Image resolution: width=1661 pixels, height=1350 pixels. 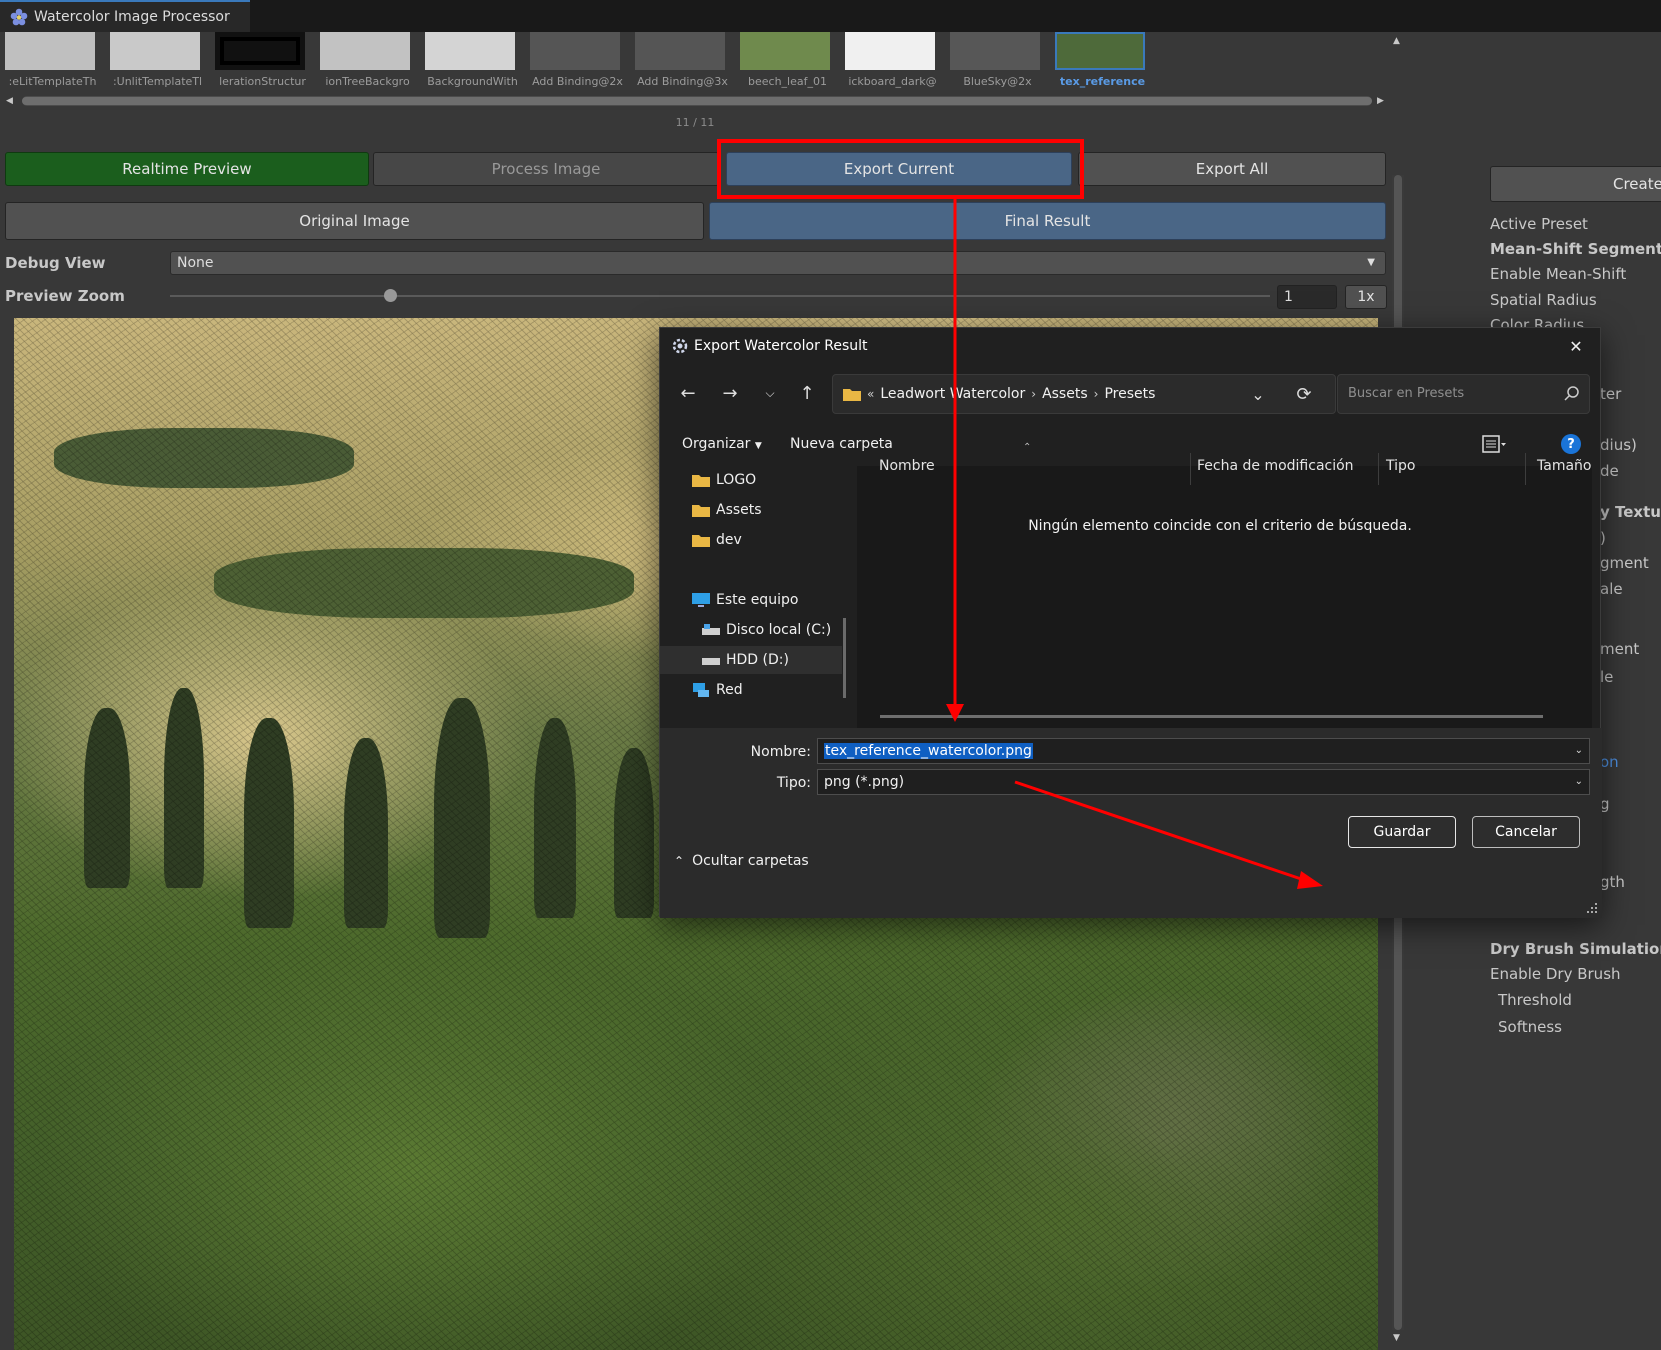 I want to click on thumbnail-item: :UnlitTemplateTl, so click(x=153, y=63).